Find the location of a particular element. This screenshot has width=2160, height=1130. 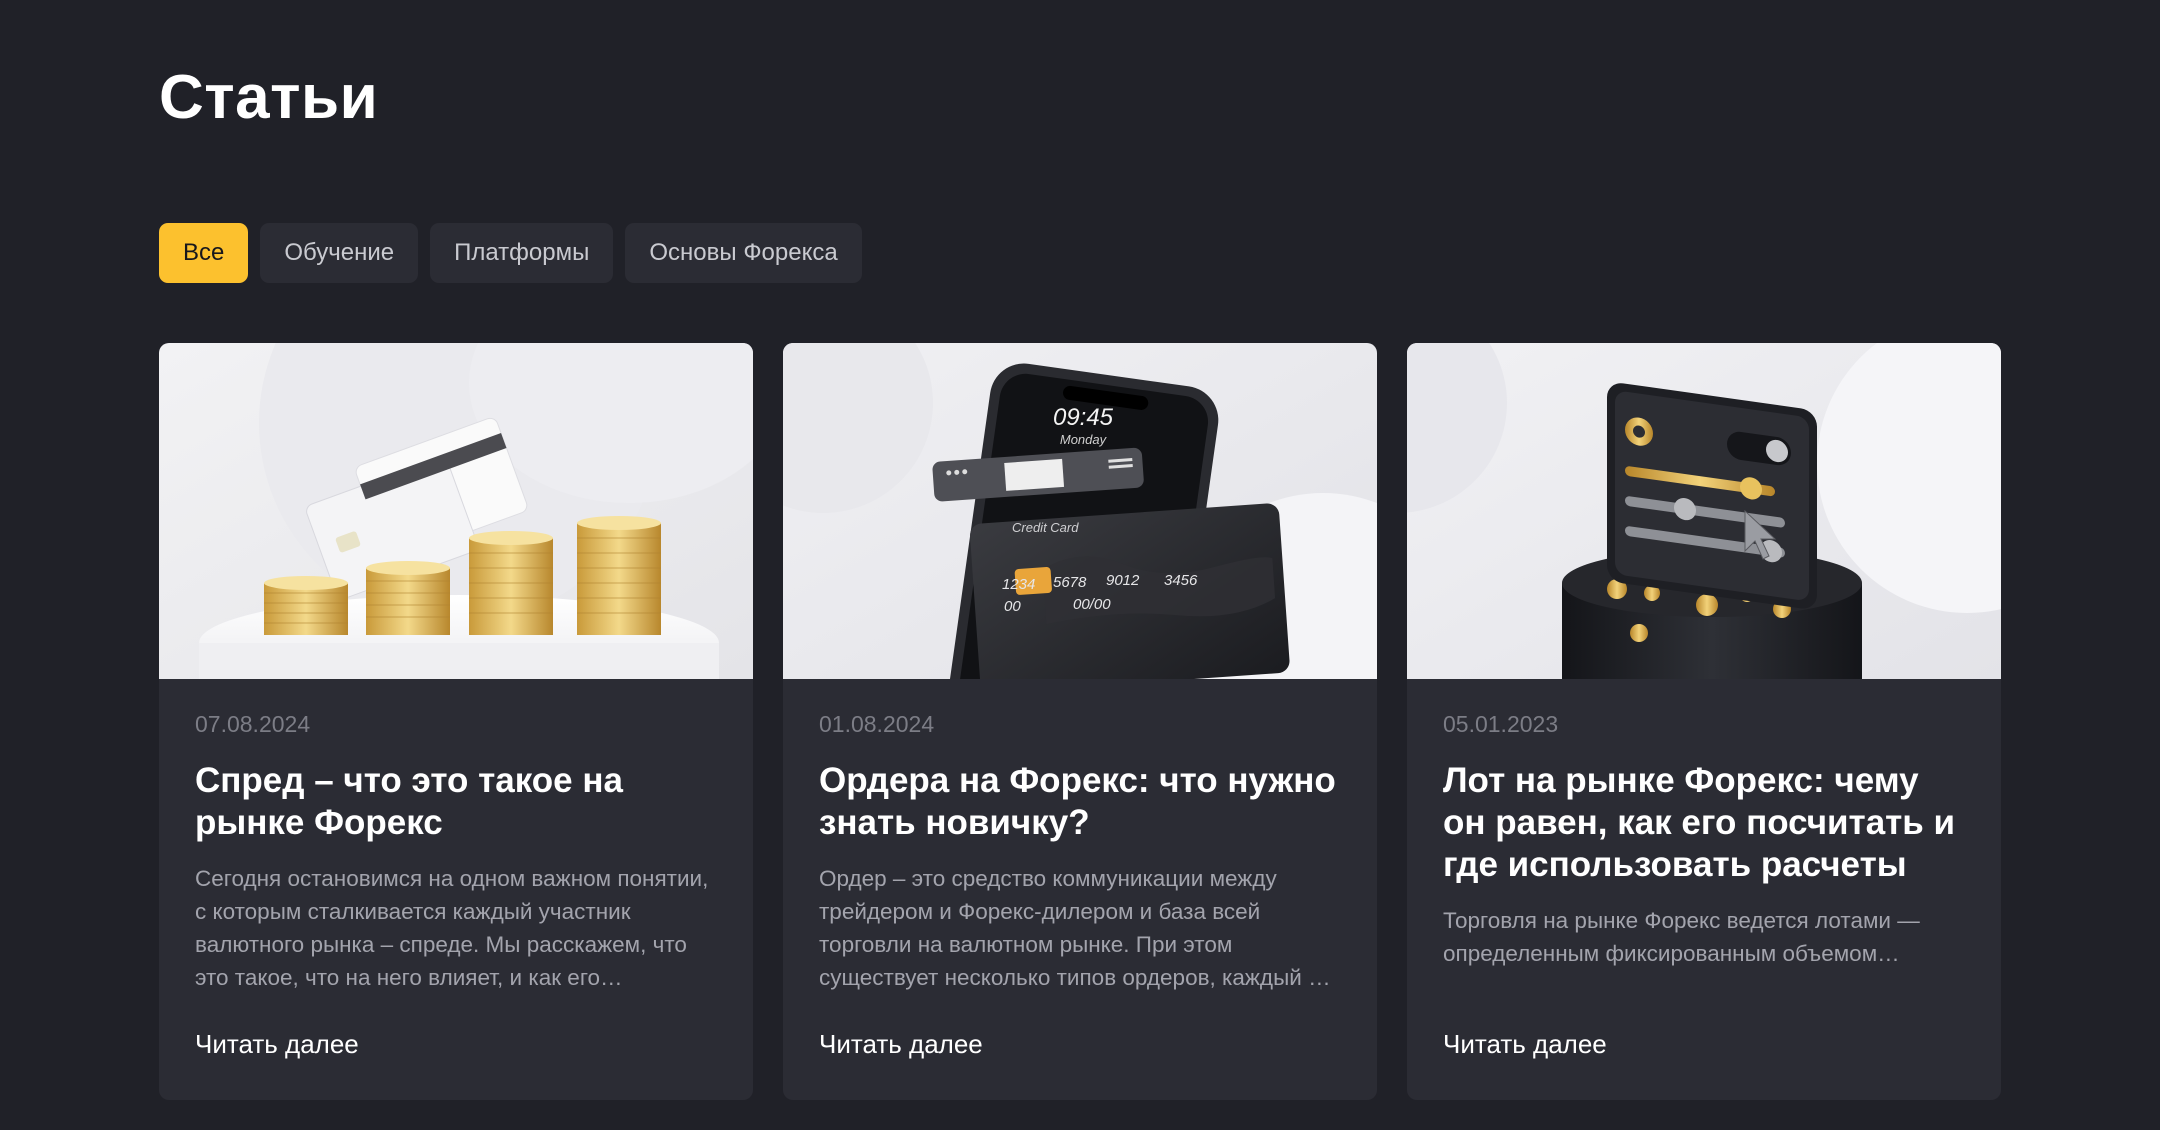

article-date: 05.01.2023 is located at coordinates (1501, 724).